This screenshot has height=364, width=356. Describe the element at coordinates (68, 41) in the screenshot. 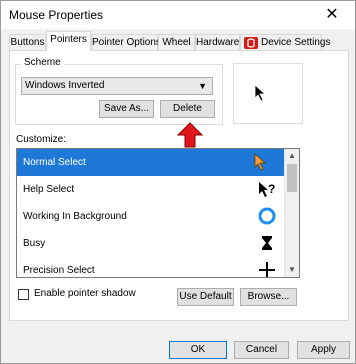

I see `tab-pointers: Pointers` at that location.